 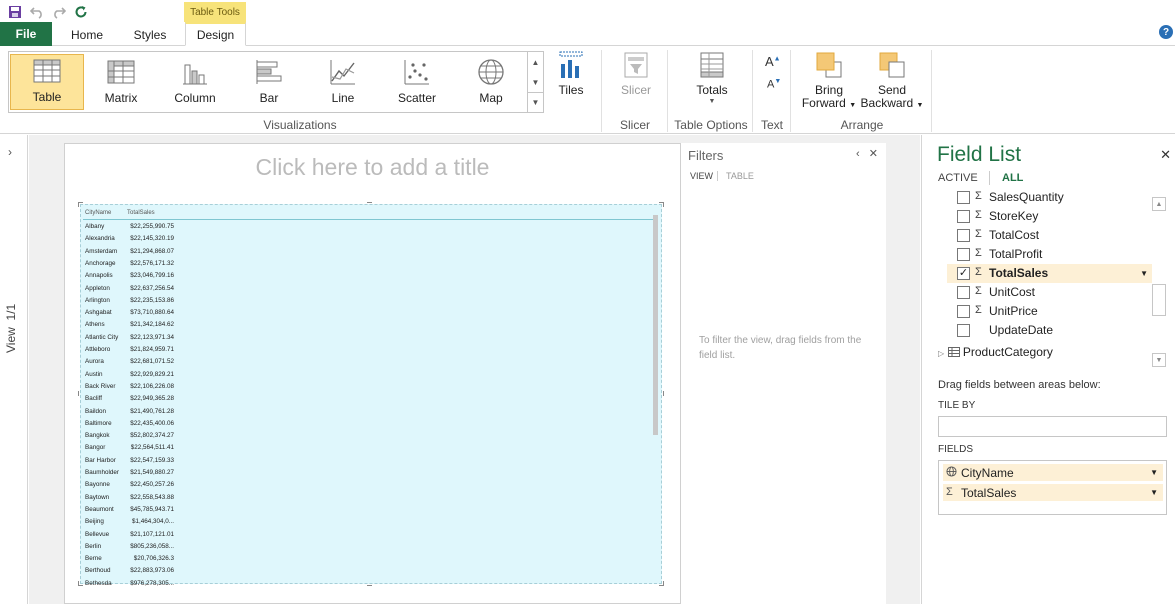 What do you see at coordinates (1012, 178) in the screenshot?
I see `field-list-tab-all: ALL` at bounding box center [1012, 178].